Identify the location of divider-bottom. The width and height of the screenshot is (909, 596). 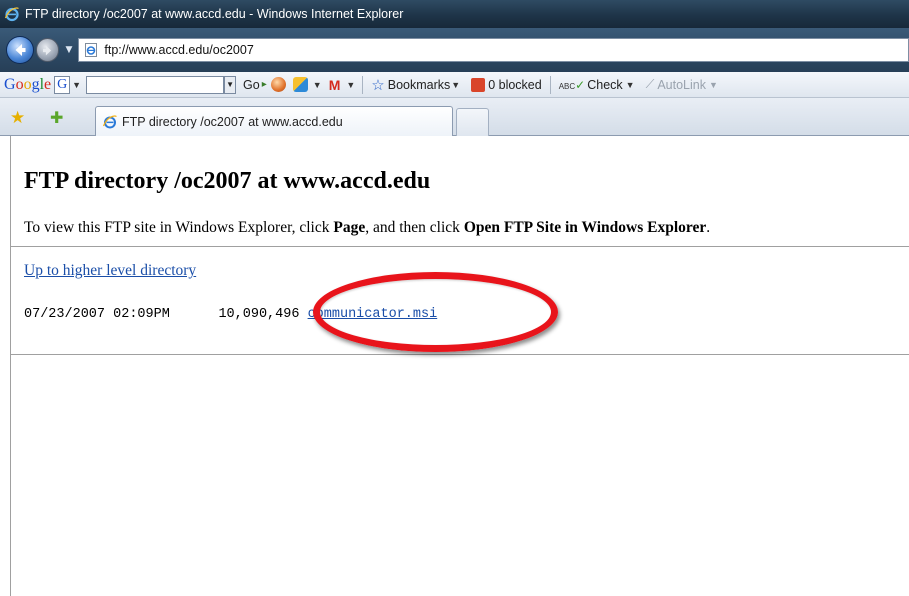
(460, 354).